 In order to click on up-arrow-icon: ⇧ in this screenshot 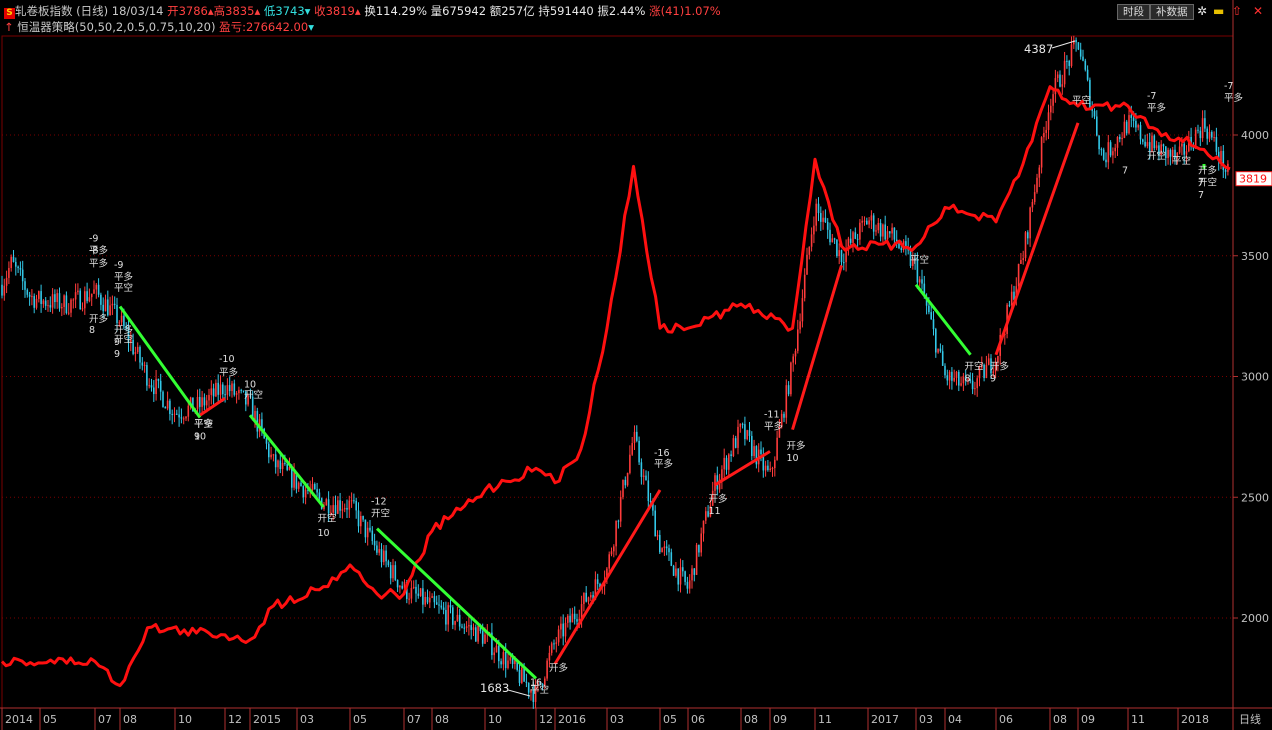, I will do `click(1237, 11)`.